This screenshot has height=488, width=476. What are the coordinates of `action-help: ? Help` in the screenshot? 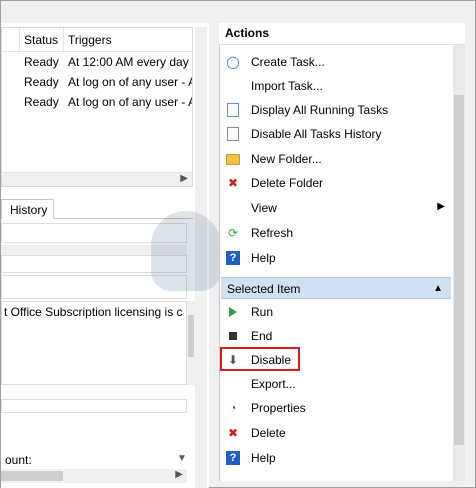 It's located at (336, 258).